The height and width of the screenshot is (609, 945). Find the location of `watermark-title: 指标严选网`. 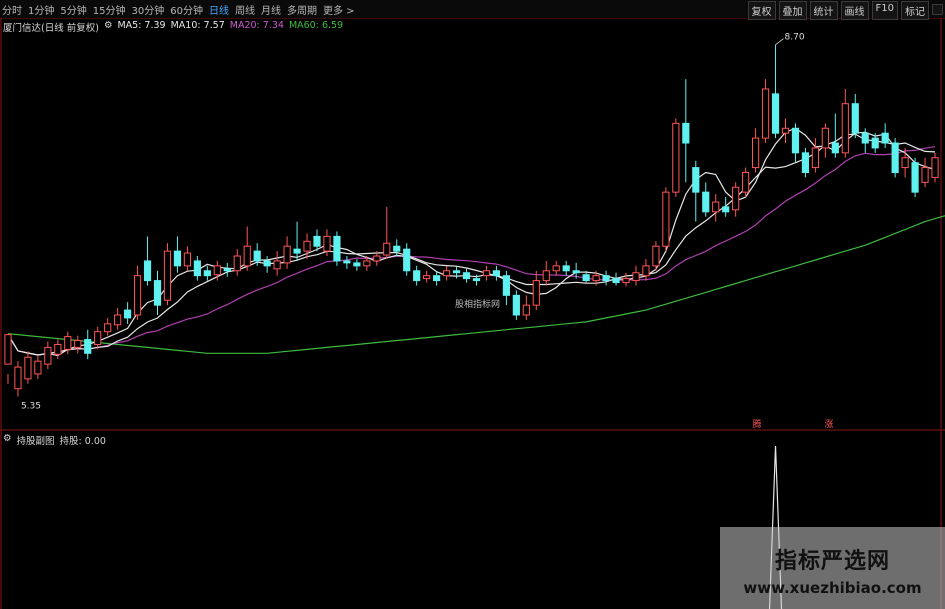

watermark-title: 指标严选网 is located at coordinates (832, 561).